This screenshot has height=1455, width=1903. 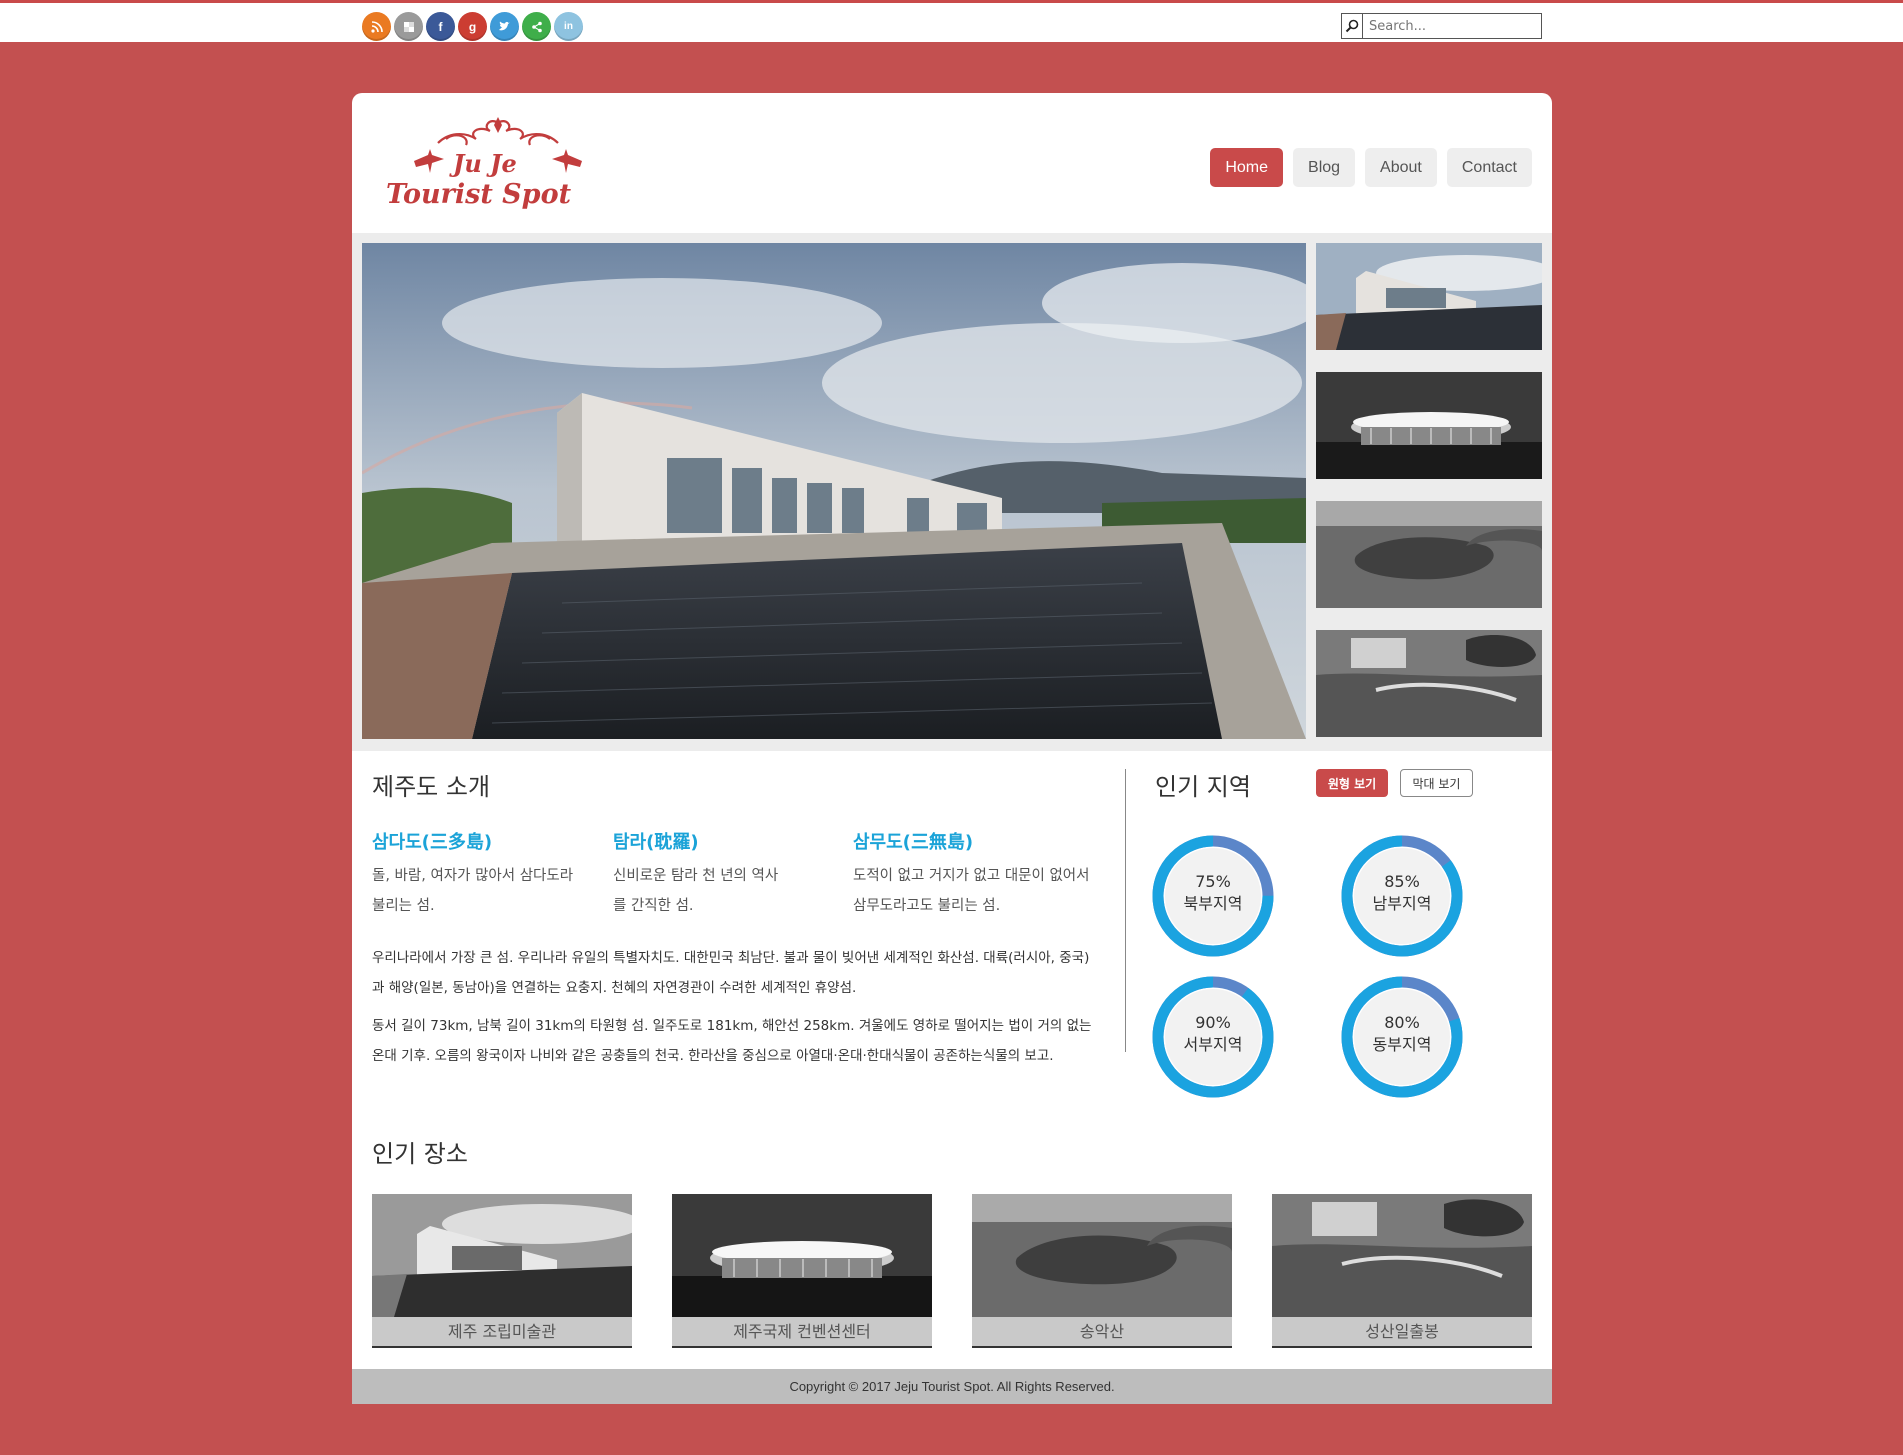 What do you see at coordinates (536, 26) in the screenshot?
I see `share-icon` at bounding box center [536, 26].